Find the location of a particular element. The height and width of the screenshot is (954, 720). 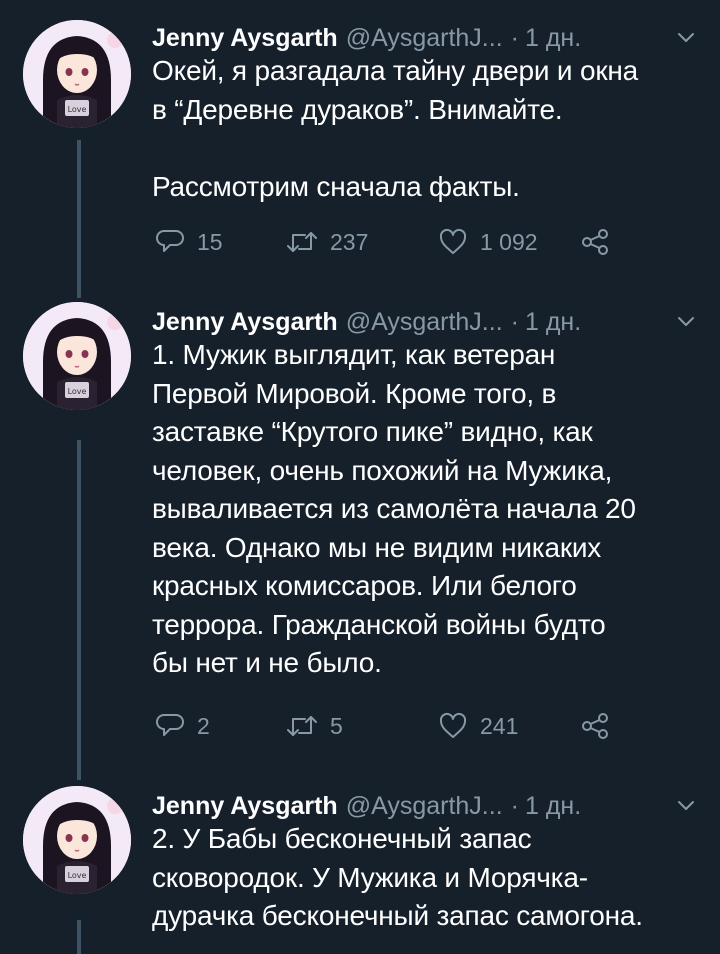

like-button: 1 092 is located at coordinates (488, 242).